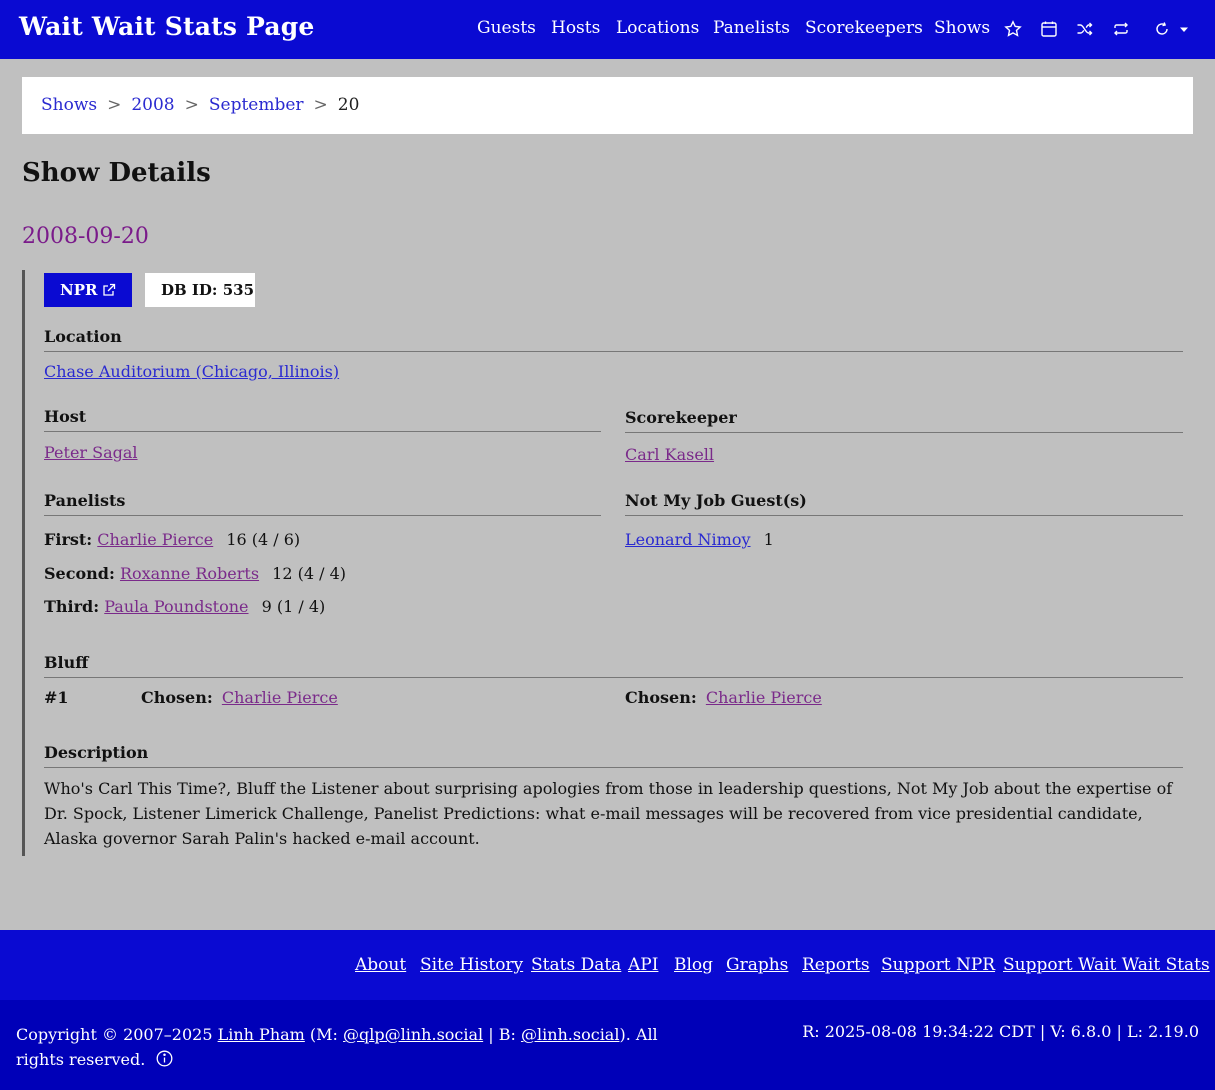 The height and width of the screenshot is (1090, 1215). I want to click on panelist-score: 9 (1 / 4), so click(293, 606).